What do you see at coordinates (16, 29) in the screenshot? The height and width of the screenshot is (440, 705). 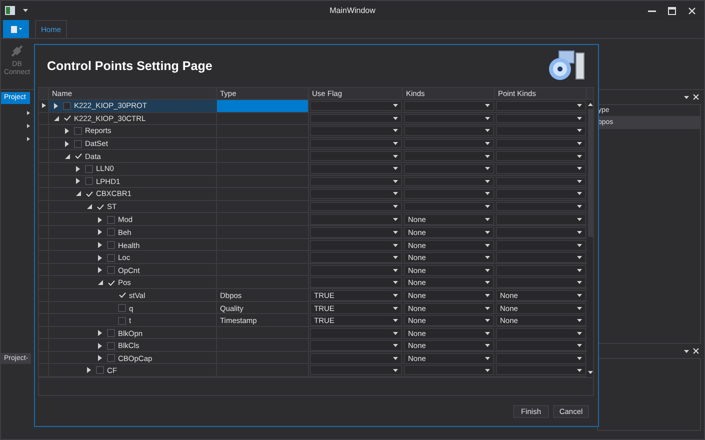 I see `app-menu-button` at bounding box center [16, 29].